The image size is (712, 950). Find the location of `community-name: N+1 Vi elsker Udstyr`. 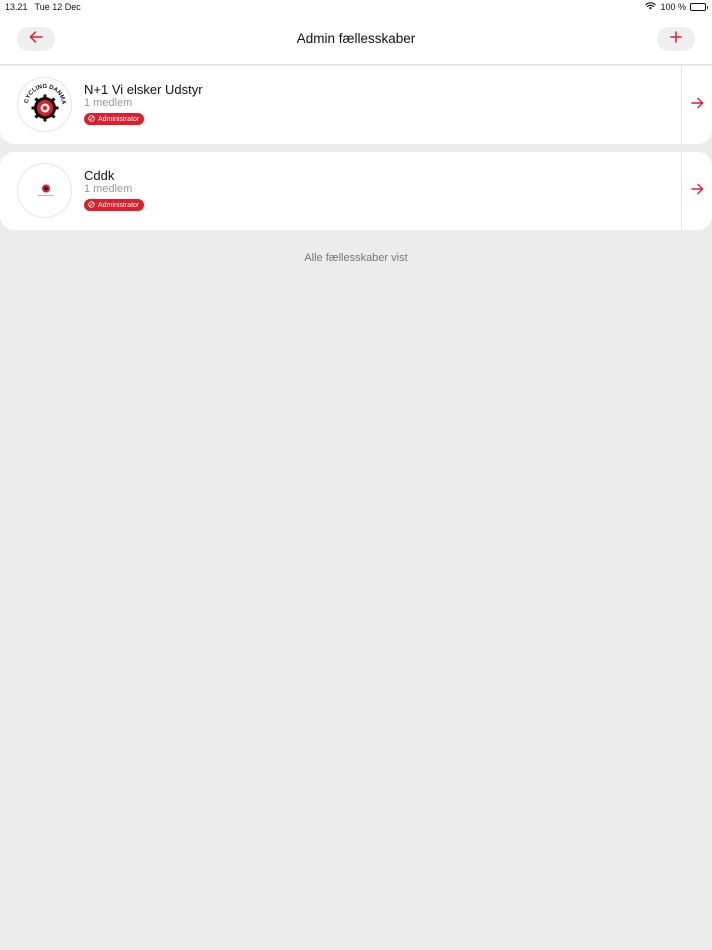

community-name: N+1 Vi elsker Udstyr is located at coordinates (143, 89).